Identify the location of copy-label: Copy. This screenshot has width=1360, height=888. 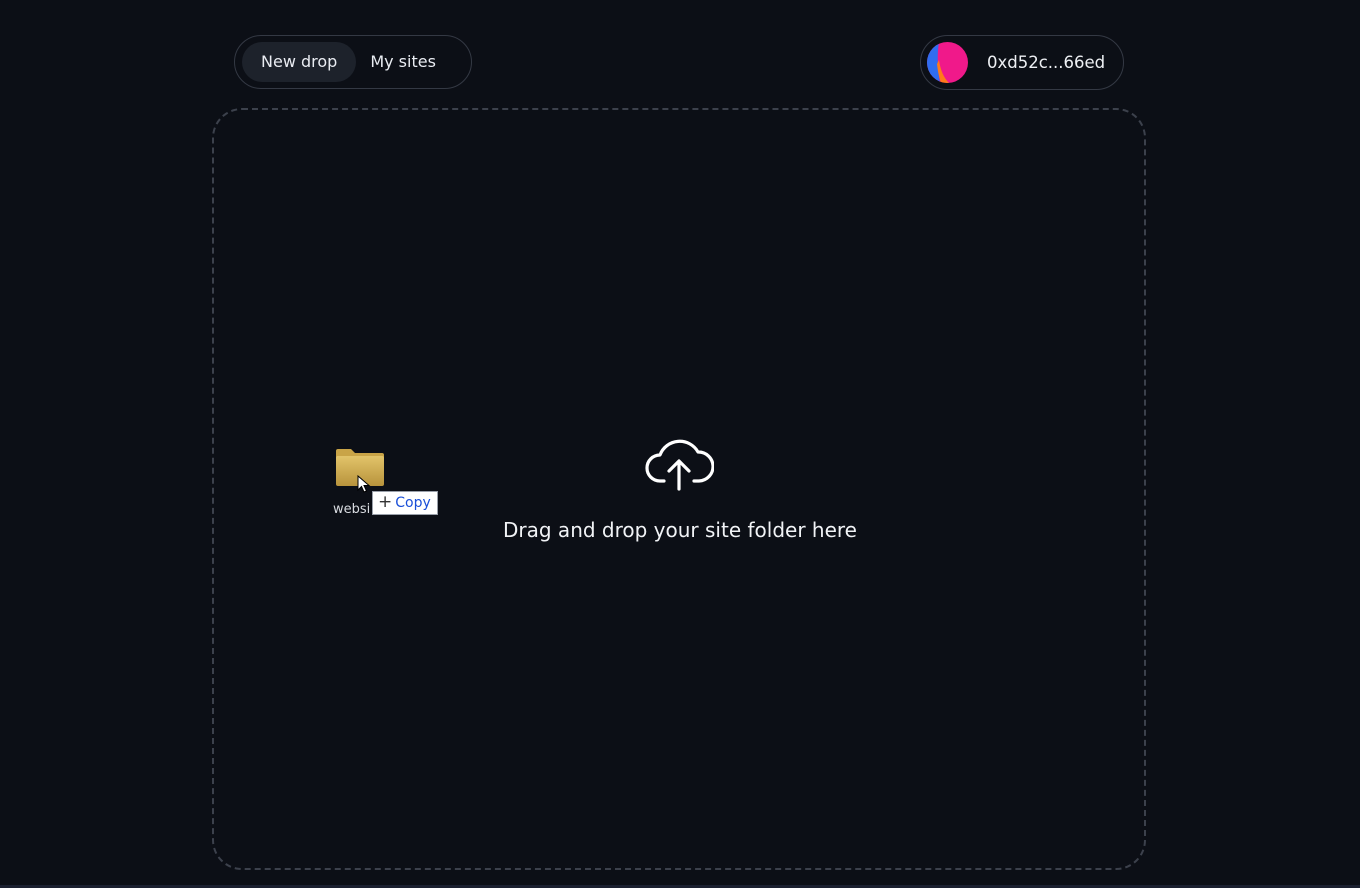
(413, 503).